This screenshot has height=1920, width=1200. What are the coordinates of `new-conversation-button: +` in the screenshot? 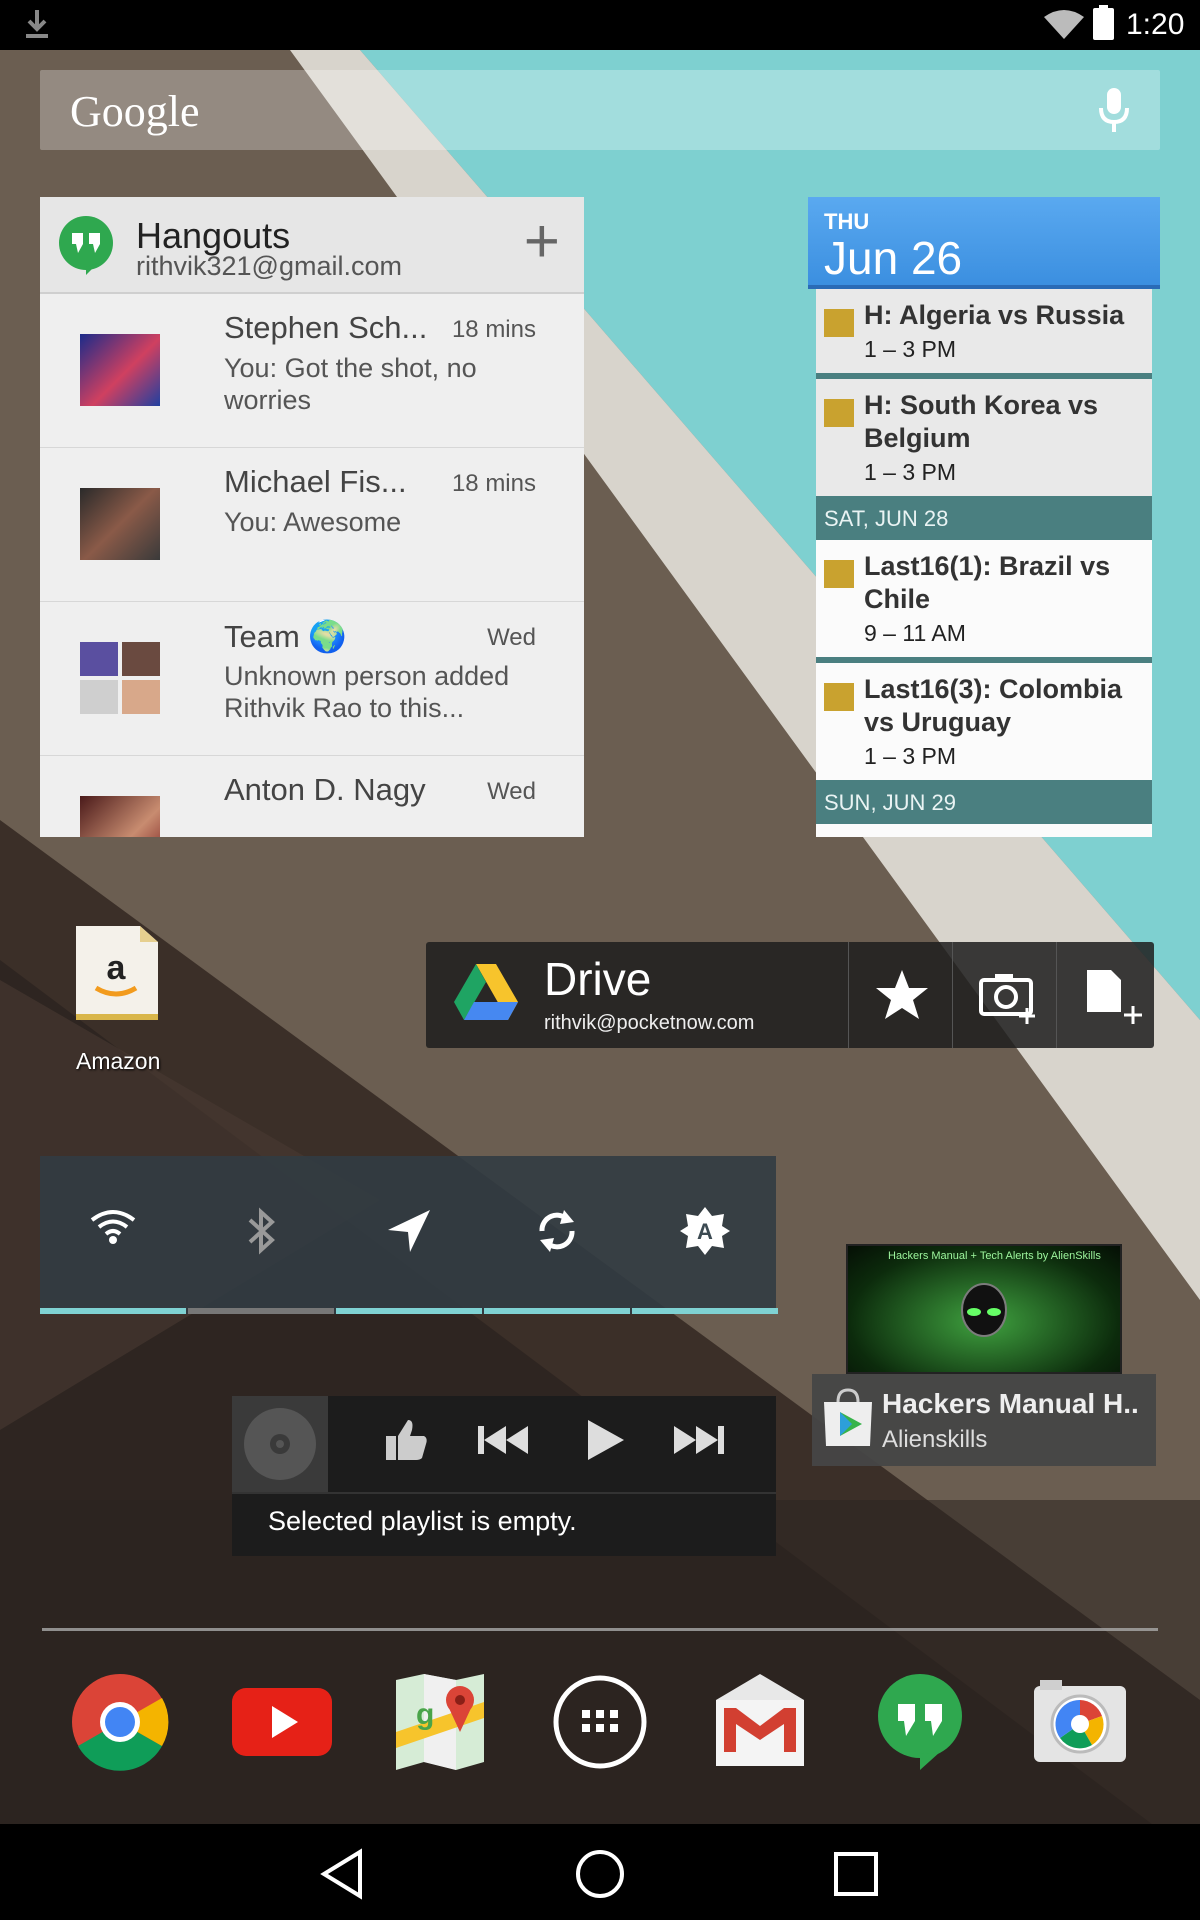 It's located at (542, 242).